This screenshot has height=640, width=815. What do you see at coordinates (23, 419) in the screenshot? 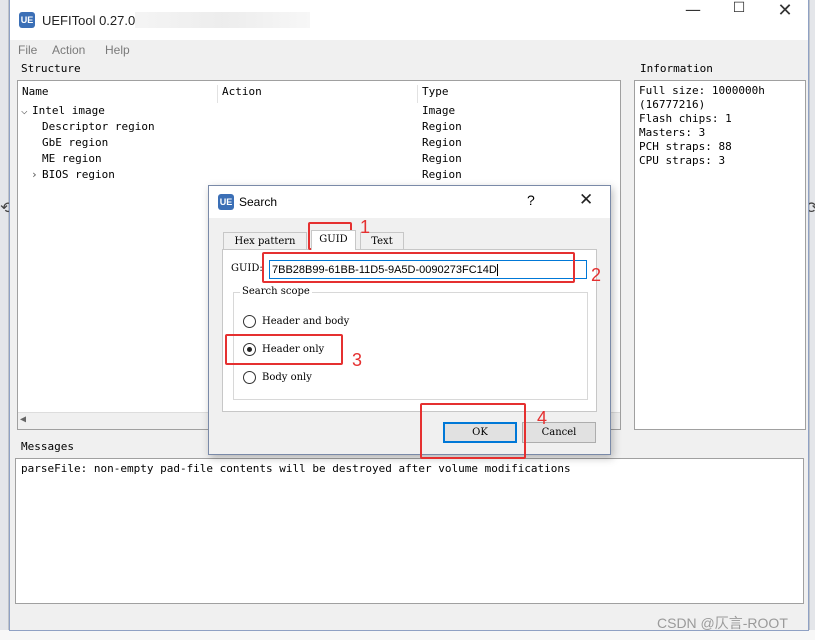
I see `scroll-left-arrow-icon: ◀` at bounding box center [23, 419].